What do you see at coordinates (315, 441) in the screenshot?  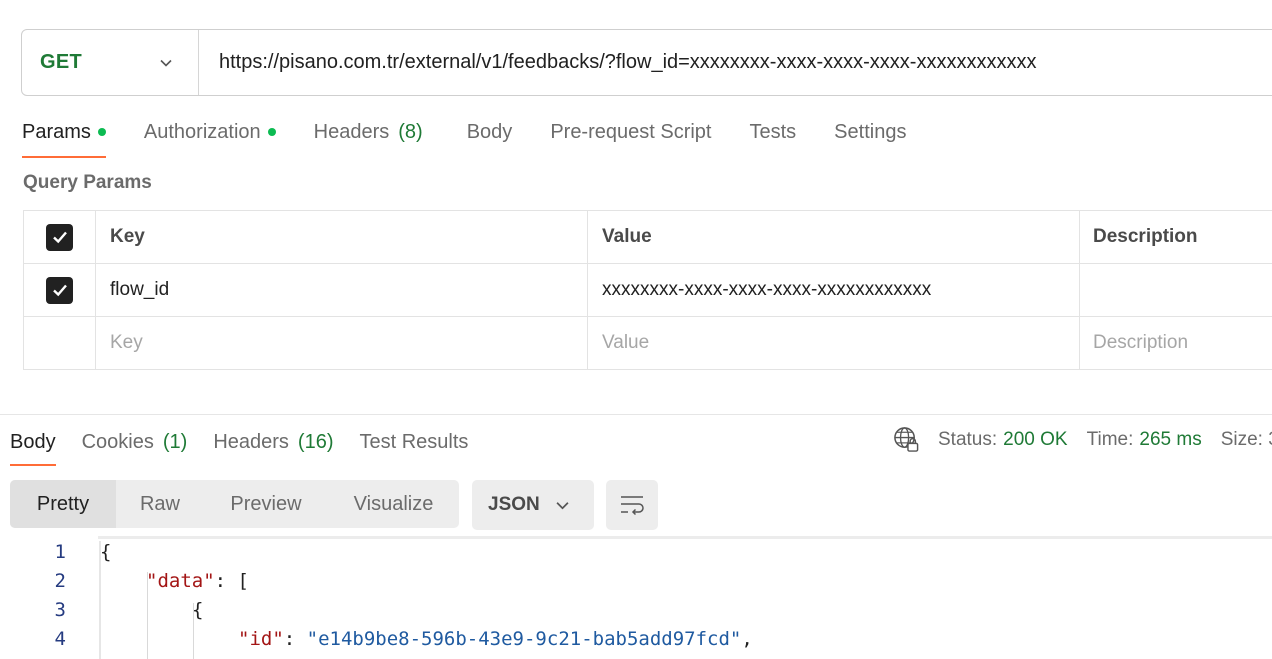 I see `response-headers-count: (16)` at bounding box center [315, 441].